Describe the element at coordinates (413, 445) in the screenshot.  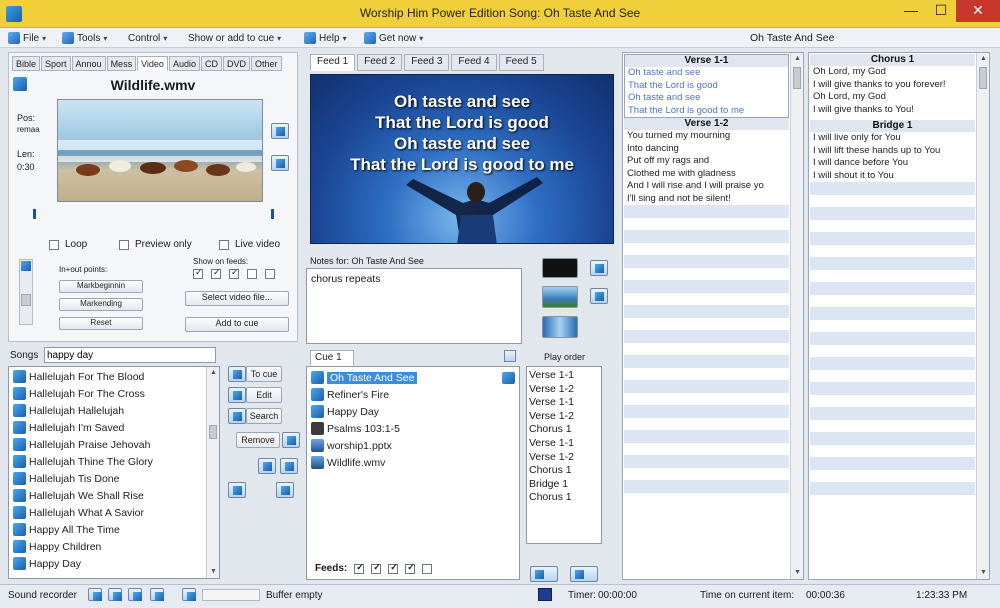
I see `cue-list-item: worship1.pptx` at that location.